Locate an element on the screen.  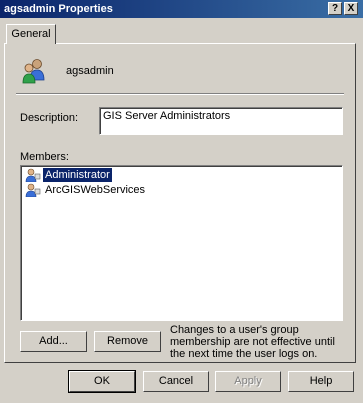
help-button: Help is located at coordinates (321, 381).